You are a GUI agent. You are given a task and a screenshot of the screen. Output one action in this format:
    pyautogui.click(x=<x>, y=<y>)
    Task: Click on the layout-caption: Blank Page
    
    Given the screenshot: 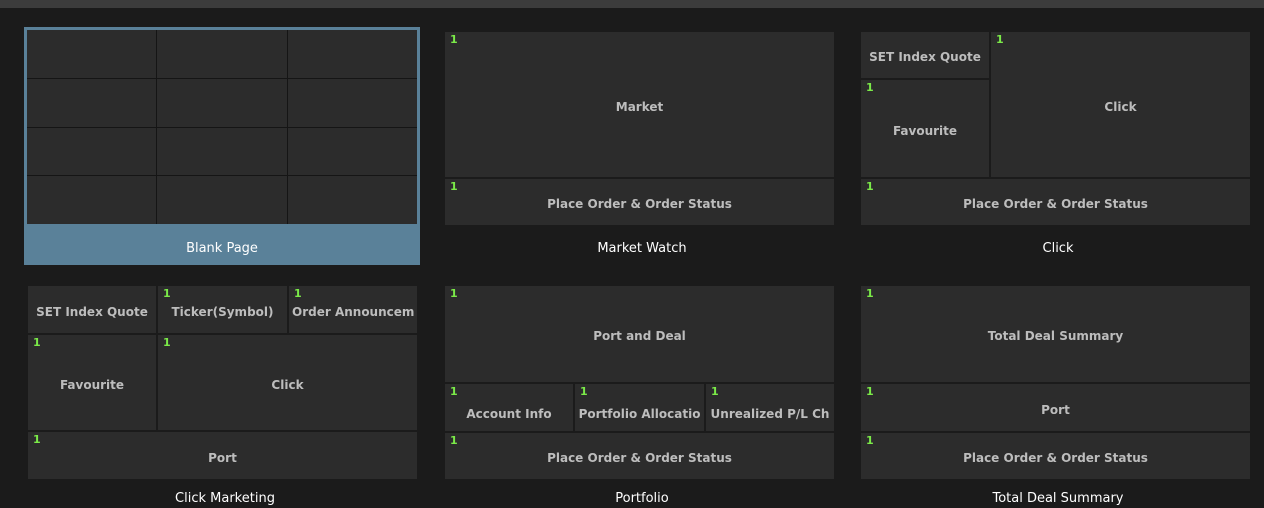 What is the action you would take?
    pyautogui.click(x=222, y=248)
    